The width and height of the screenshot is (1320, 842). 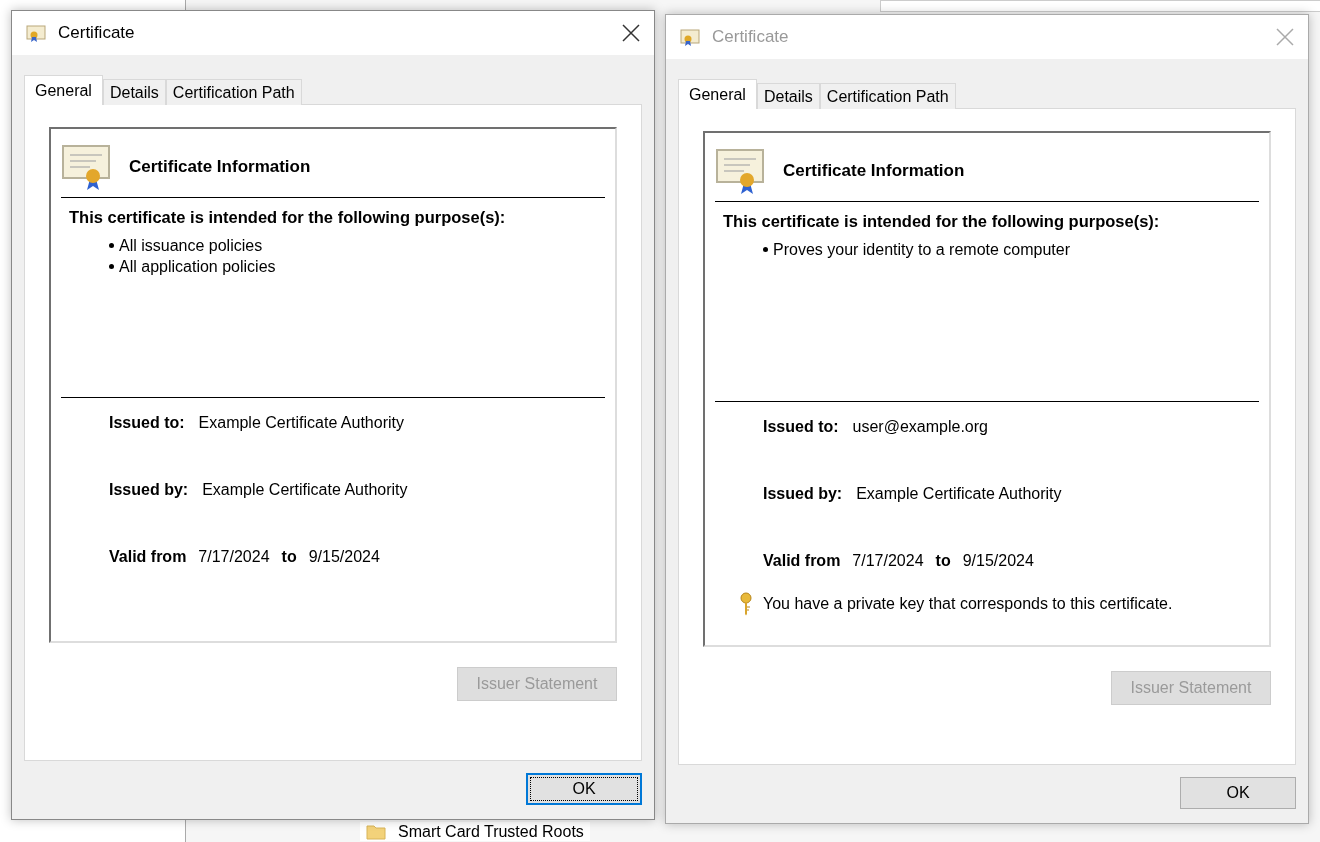 I want to click on purpose-item: All application policies, so click(x=197, y=267).